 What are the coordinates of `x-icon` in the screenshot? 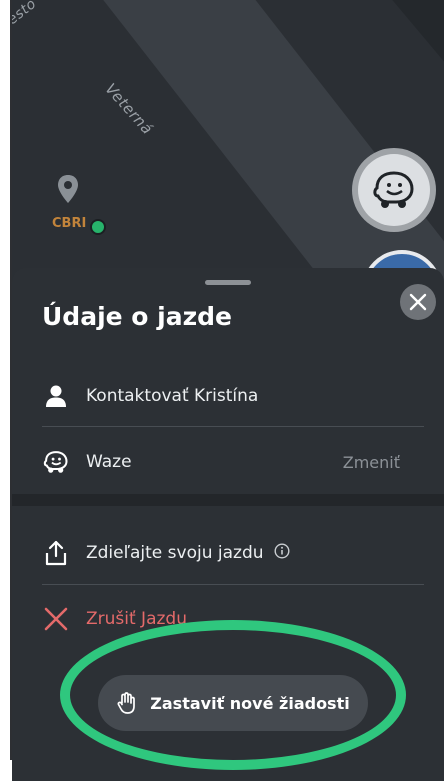 It's located at (56, 619).